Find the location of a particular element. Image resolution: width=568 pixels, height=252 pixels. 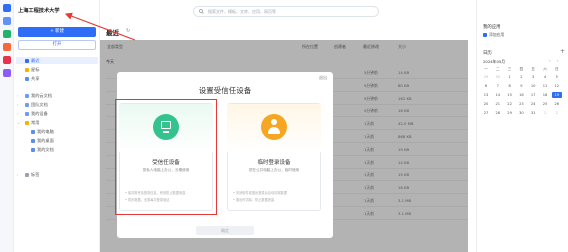

calendar-day: 5 is located at coordinates (557, 77).